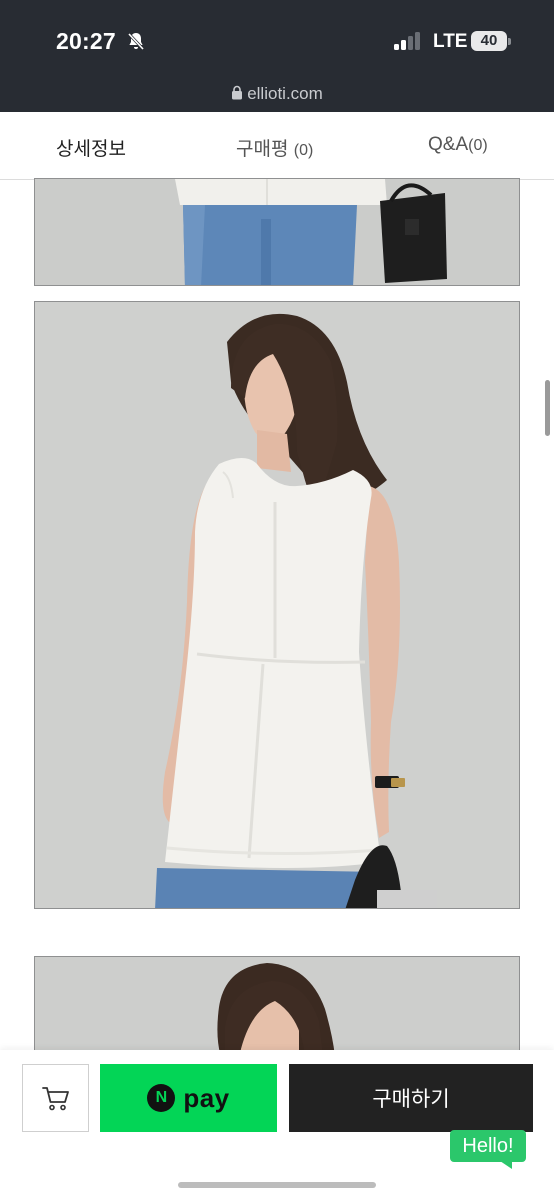  I want to click on product-tabs: 상세정보 구매평 (0) Q&A(0), so click(277, 146).